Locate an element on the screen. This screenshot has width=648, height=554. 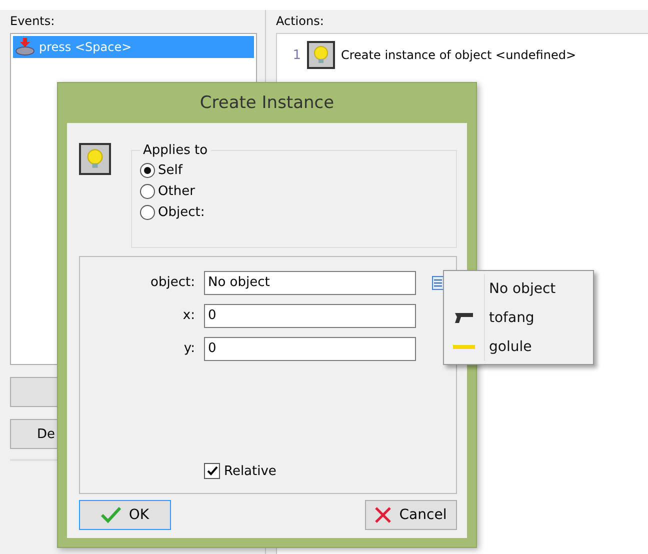
input-field: No object is located at coordinates (310, 282).